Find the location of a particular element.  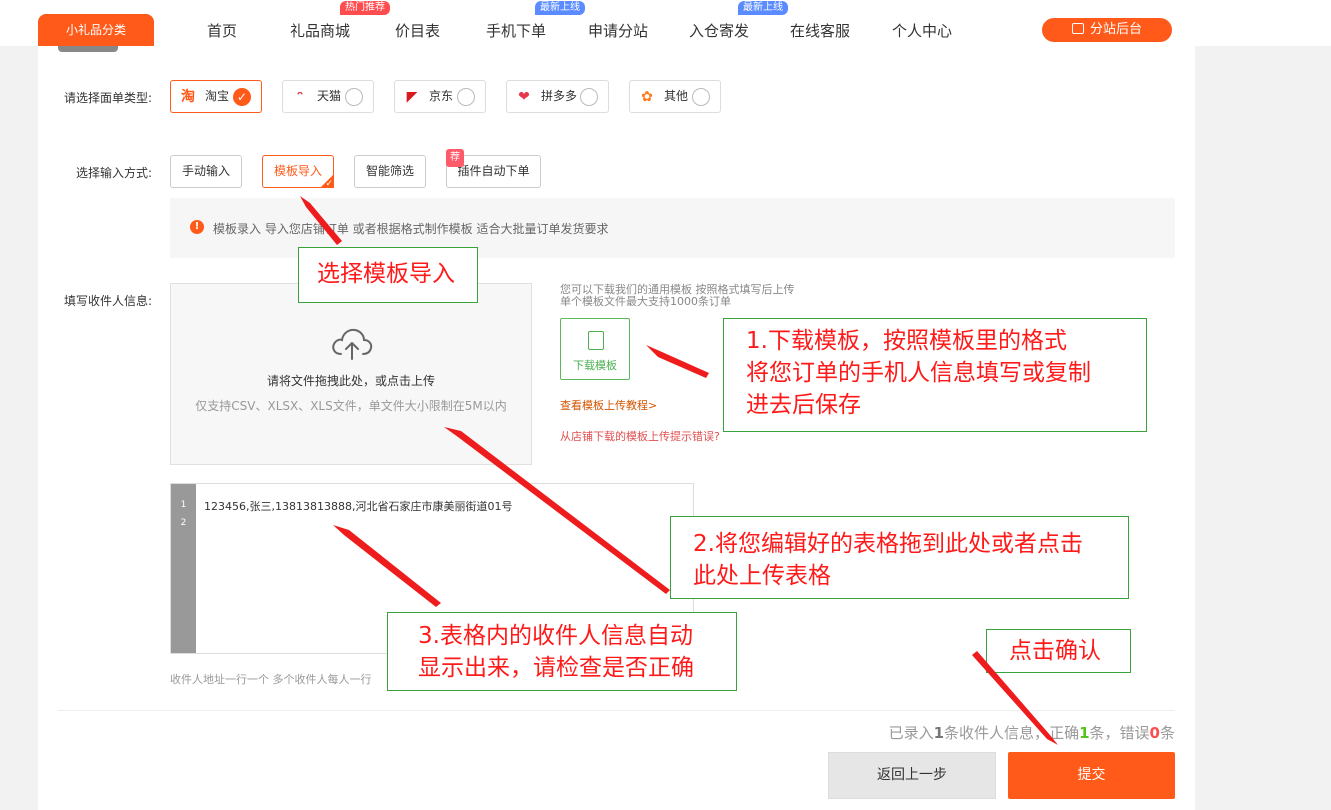

editor-content: 123456,张三,13813813888,河北省石家庄市康美丽街道01号 is located at coordinates (358, 506).